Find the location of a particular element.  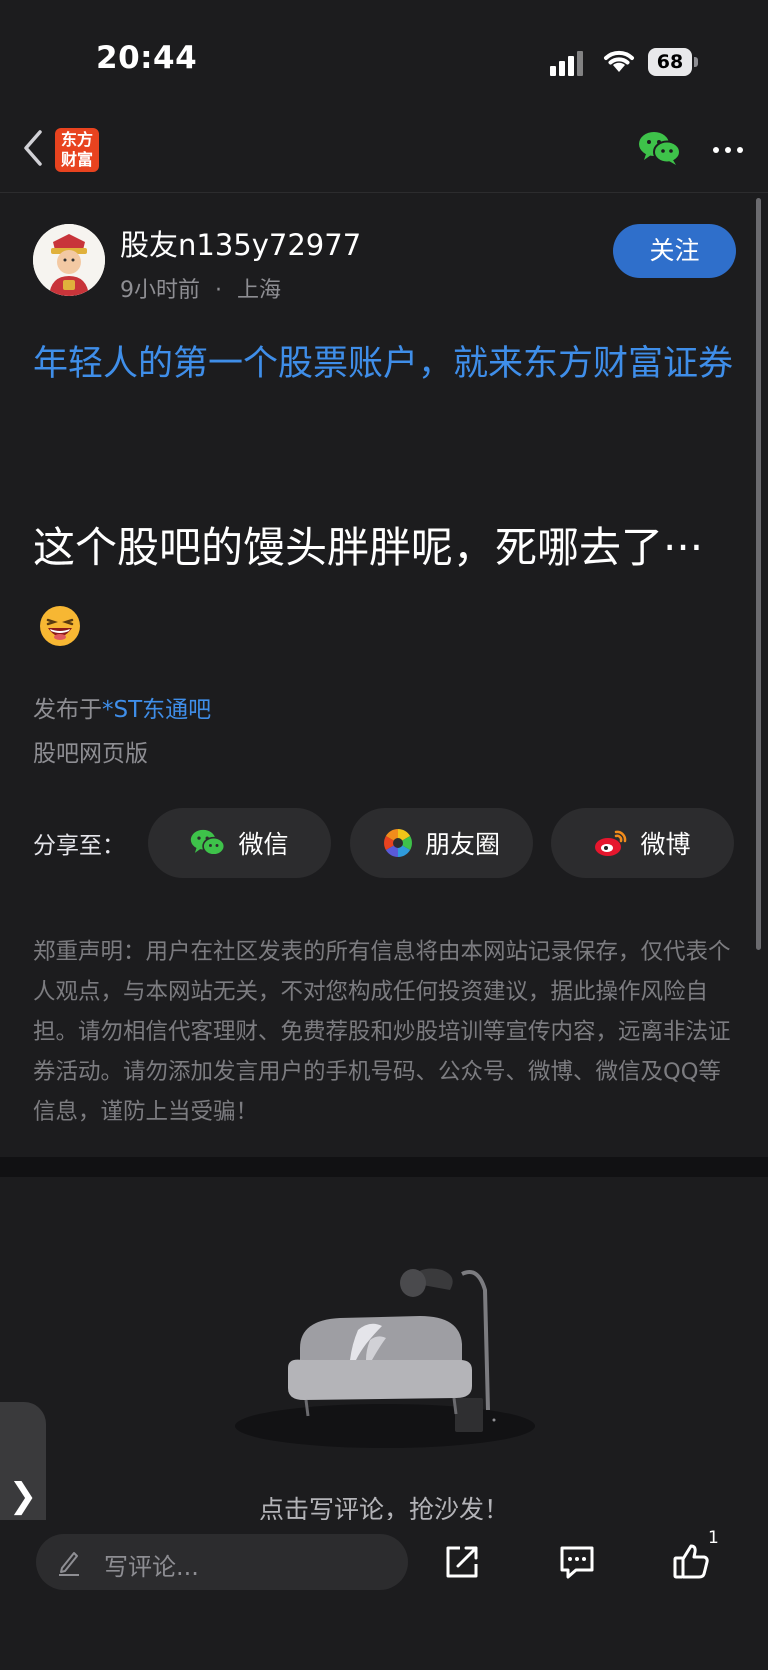

scrollbar is located at coordinates (758, 574).